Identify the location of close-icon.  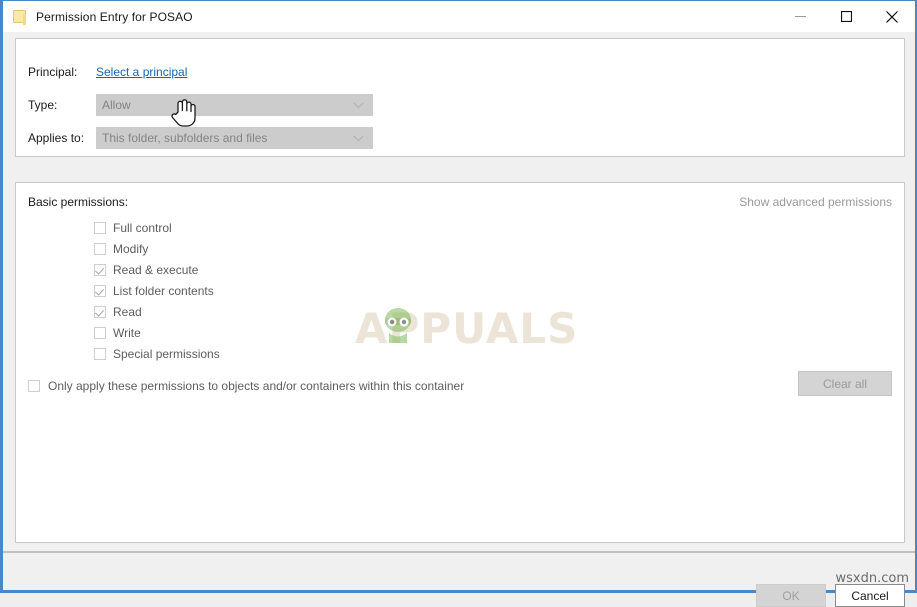
(892, 16).